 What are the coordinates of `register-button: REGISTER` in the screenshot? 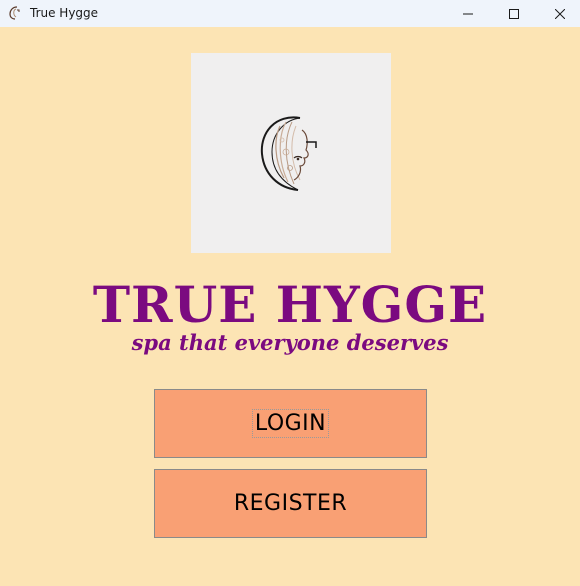 It's located at (290, 503).